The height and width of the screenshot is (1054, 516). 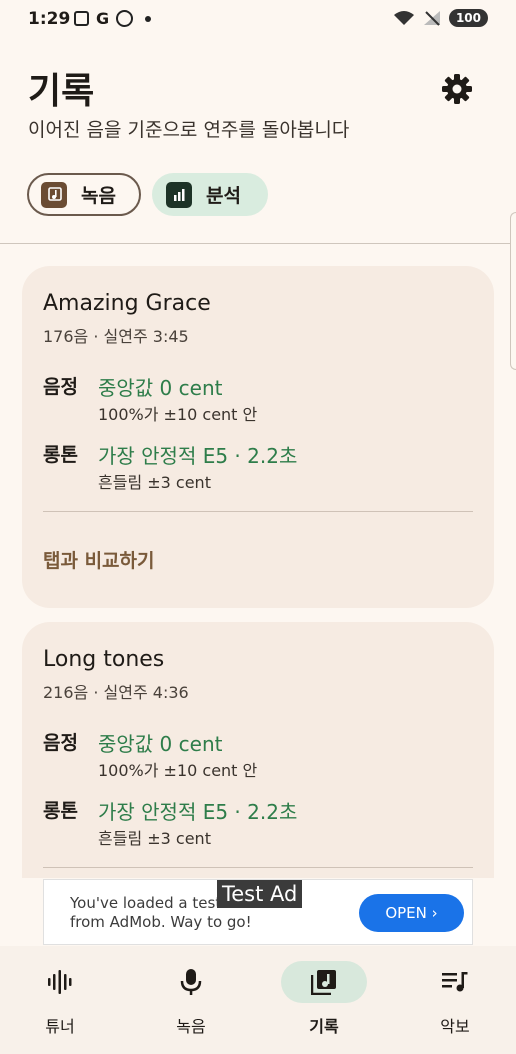 What do you see at coordinates (191, 1026) in the screenshot?
I see `nav-record-label: 녹음` at bounding box center [191, 1026].